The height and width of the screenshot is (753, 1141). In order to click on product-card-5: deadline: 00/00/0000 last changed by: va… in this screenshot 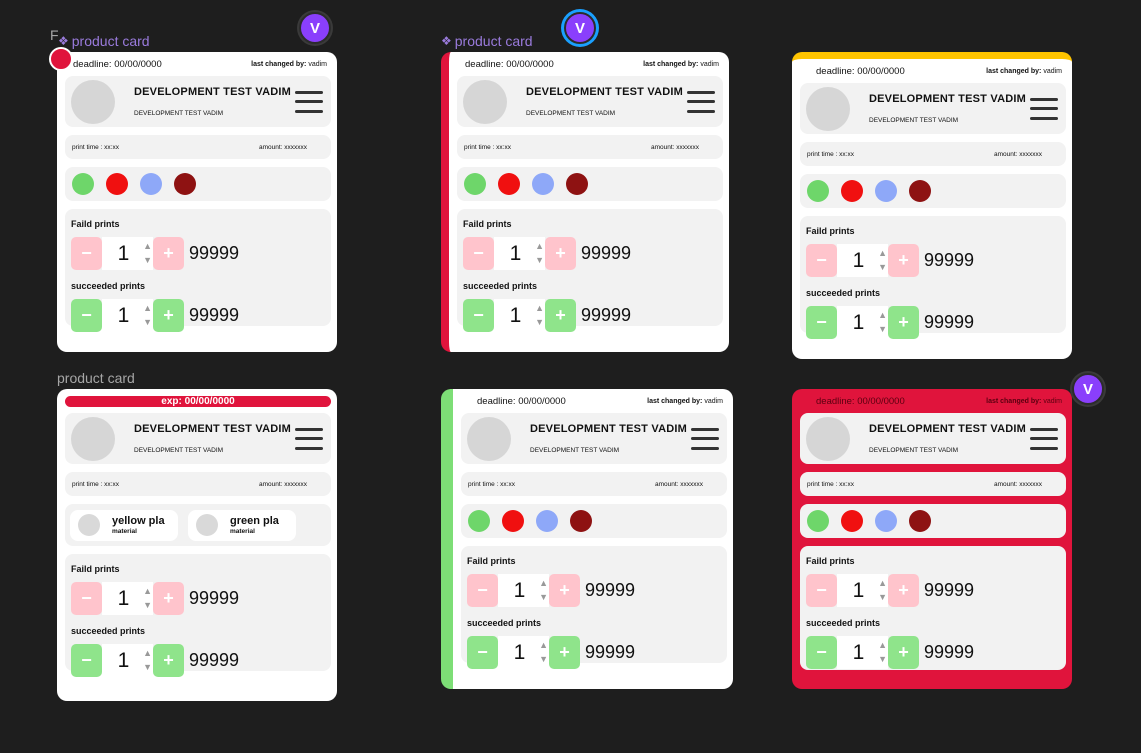, I will do `click(587, 539)`.